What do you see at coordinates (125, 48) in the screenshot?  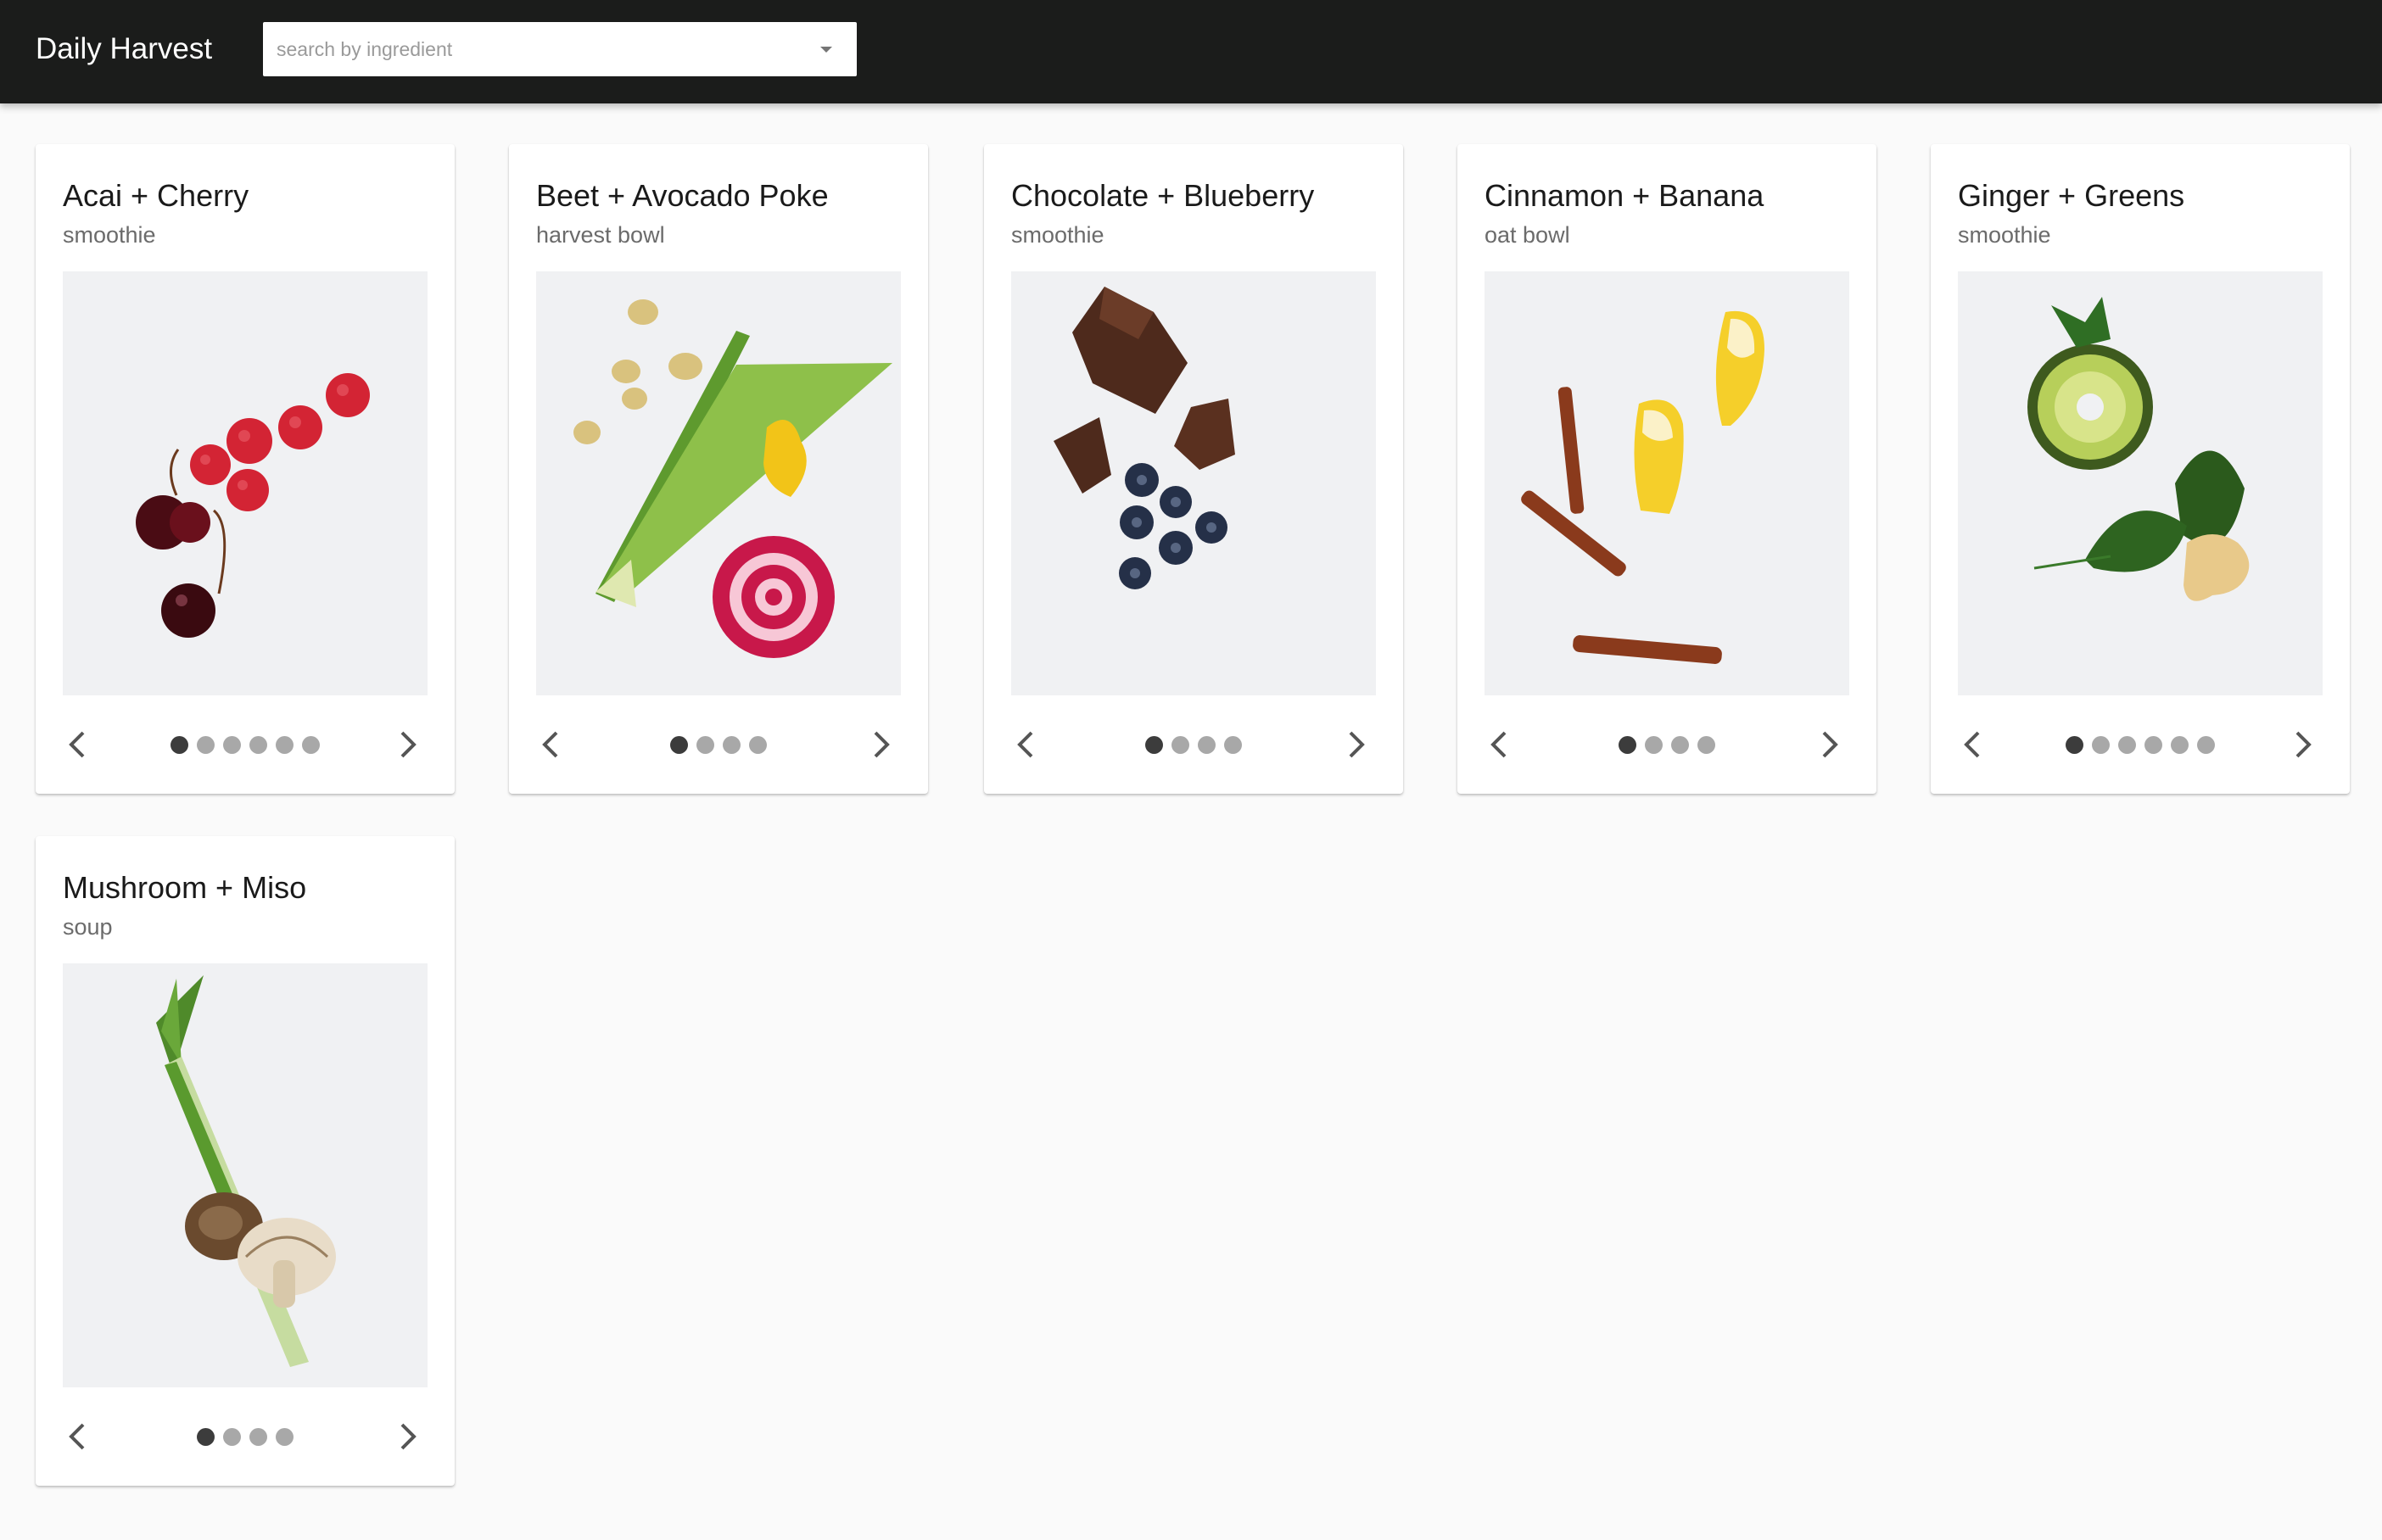 I see `app-title: Daily Harvest` at bounding box center [125, 48].